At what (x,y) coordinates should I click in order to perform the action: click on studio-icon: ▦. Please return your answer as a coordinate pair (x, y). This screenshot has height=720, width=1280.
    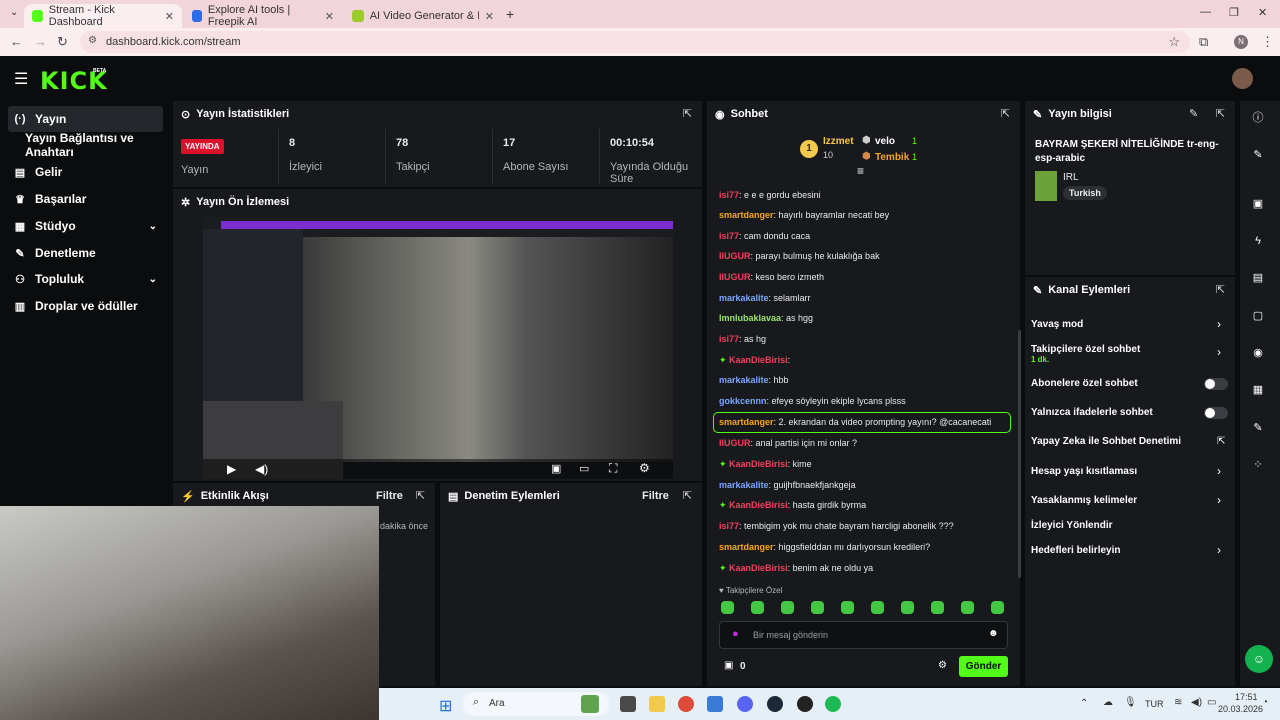
    Looking at the image, I should click on (1258, 390).